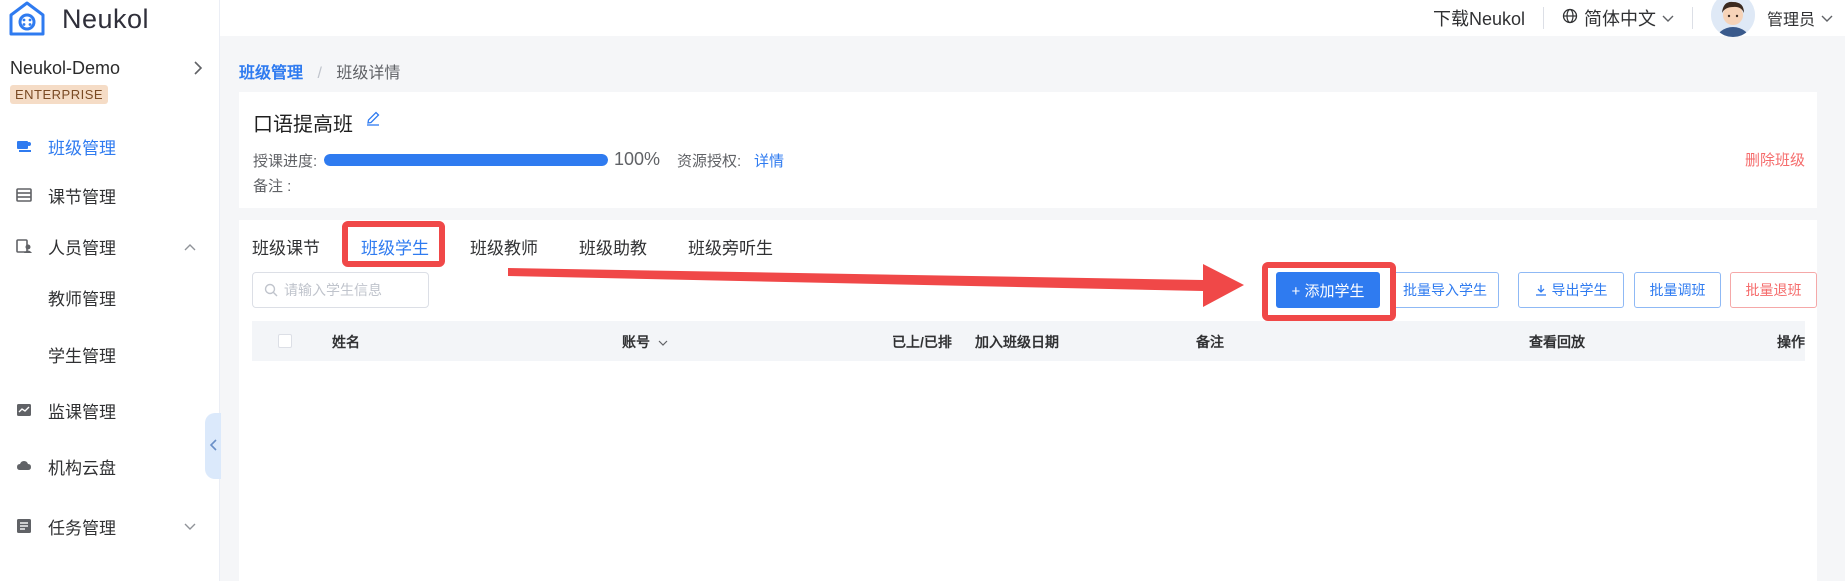 This screenshot has height=581, width=1845. I want to click on globe-icon, so click(1570, 18).